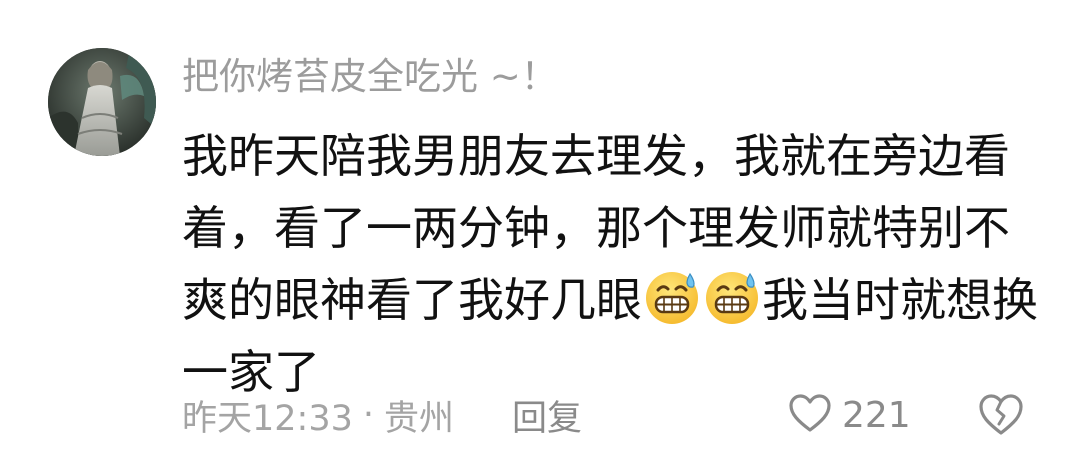  I want to click on reply-button: 回复, so click(547, 415).